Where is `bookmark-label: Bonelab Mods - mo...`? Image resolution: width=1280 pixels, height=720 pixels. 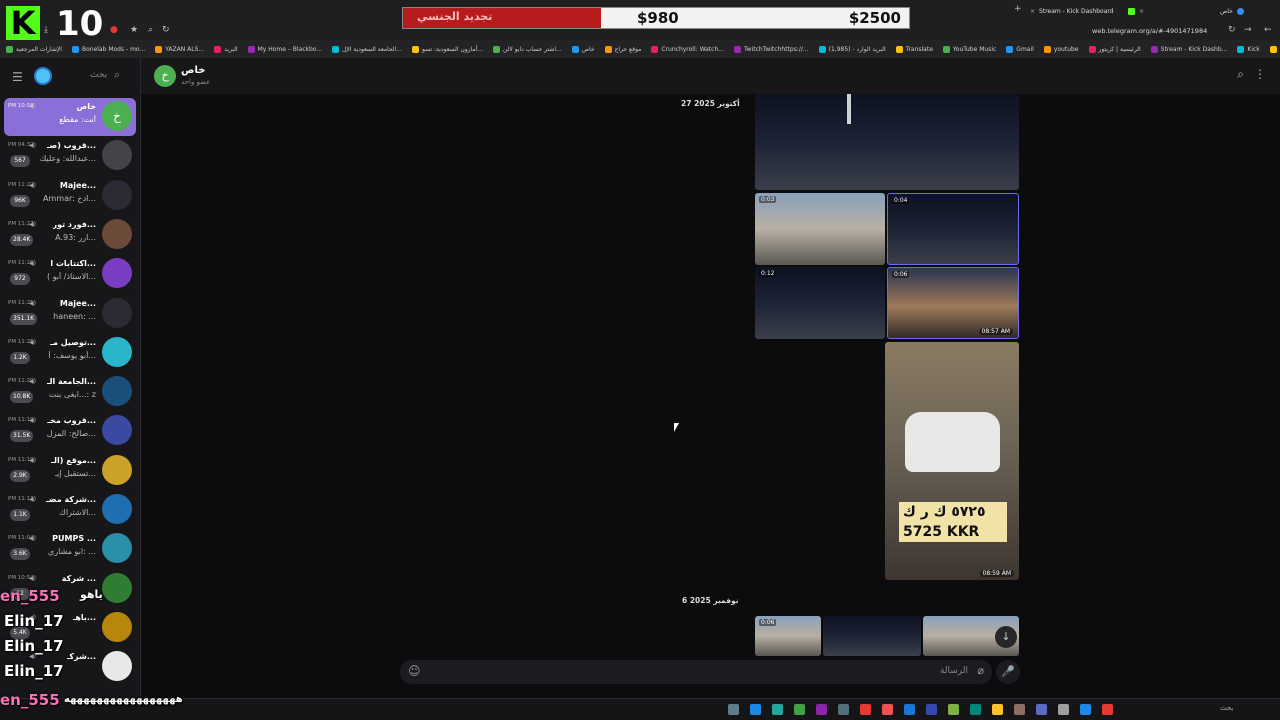
bookmark-label: Bonelab Mods - mo... is located at coordinates (113, 49).